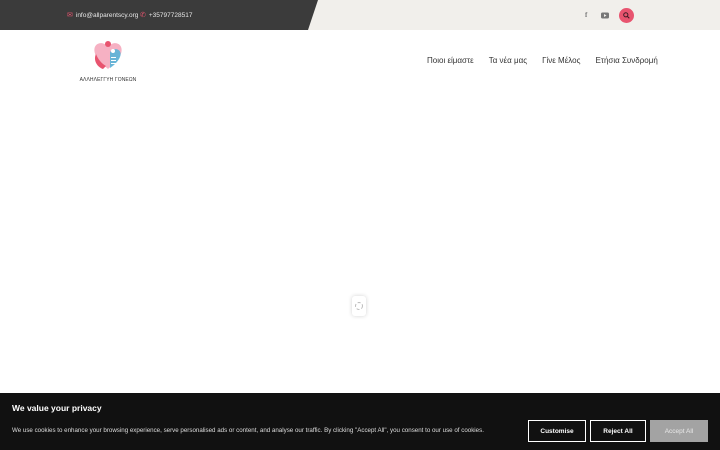  What do you see at coordinates (561, 60) in the screenshot?
I see `nav-item-become-member: Γίνε Μέλος` at bounding box center [561, 60].